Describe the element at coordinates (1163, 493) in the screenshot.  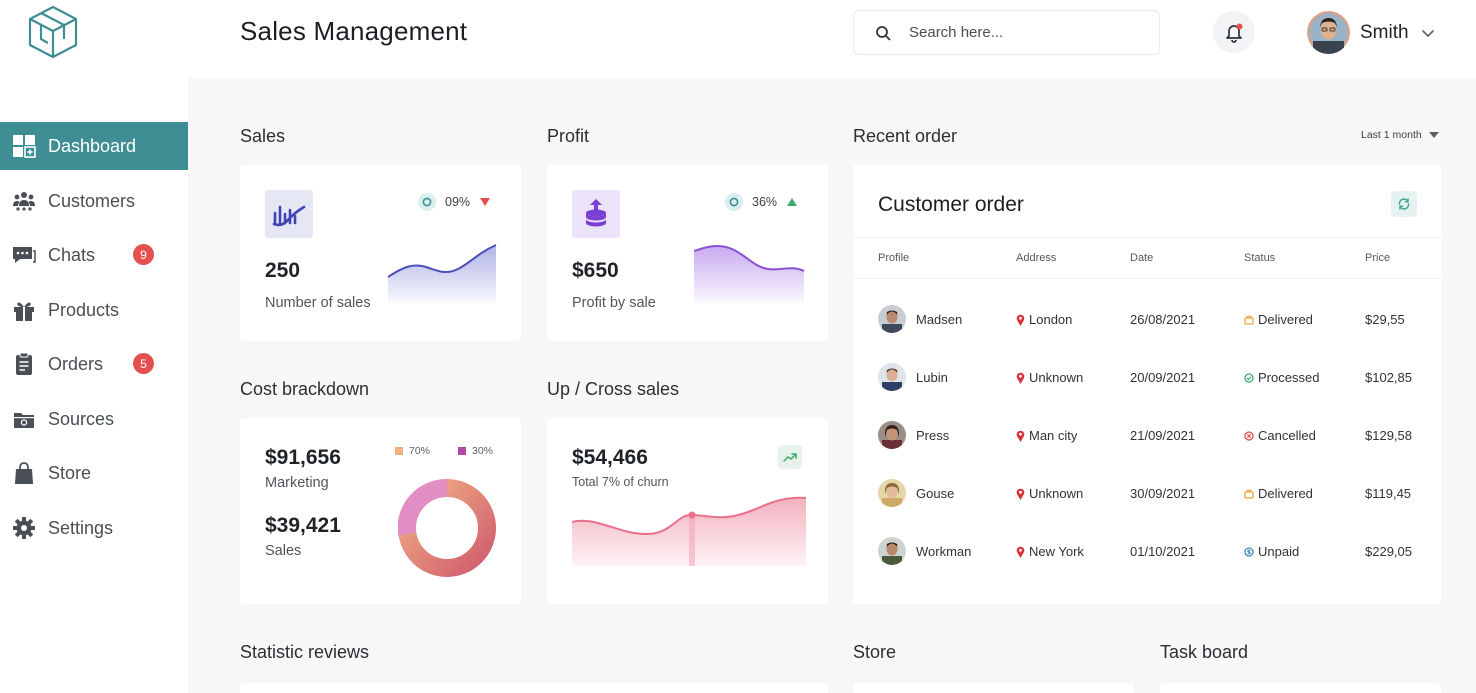
I see `date-cell: 30/09/2021` at that location.